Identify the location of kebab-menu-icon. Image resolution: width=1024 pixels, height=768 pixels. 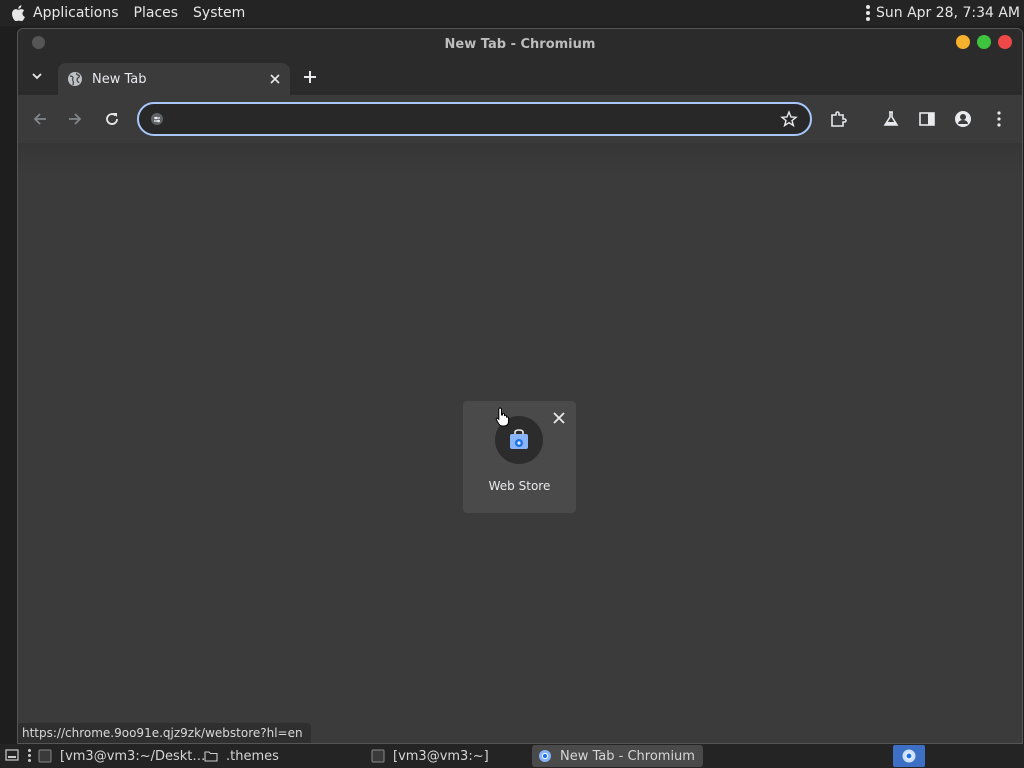
(999, 119).